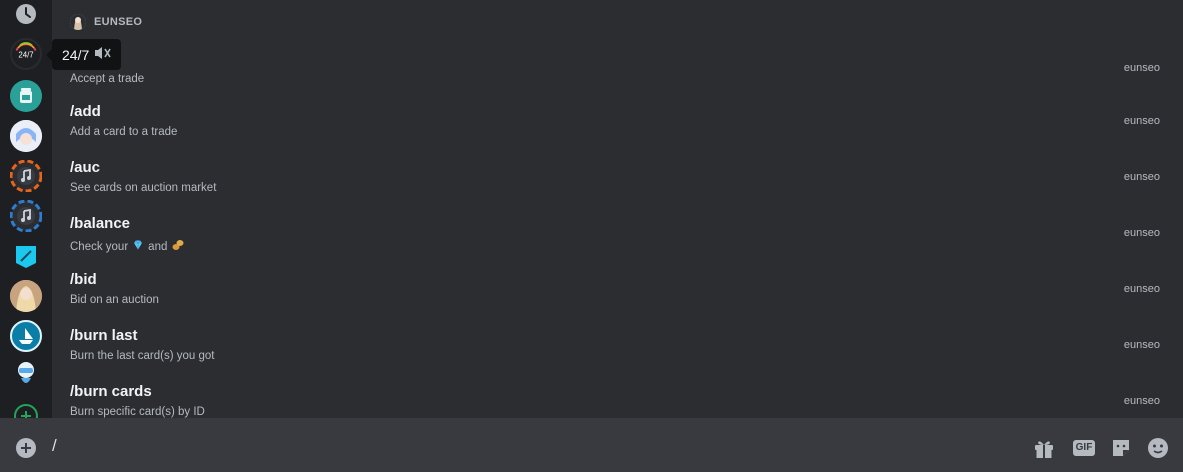 This screenshot has height=472, width=1183. I want to click on command-description: See cards on auction market, so click(143, 188).